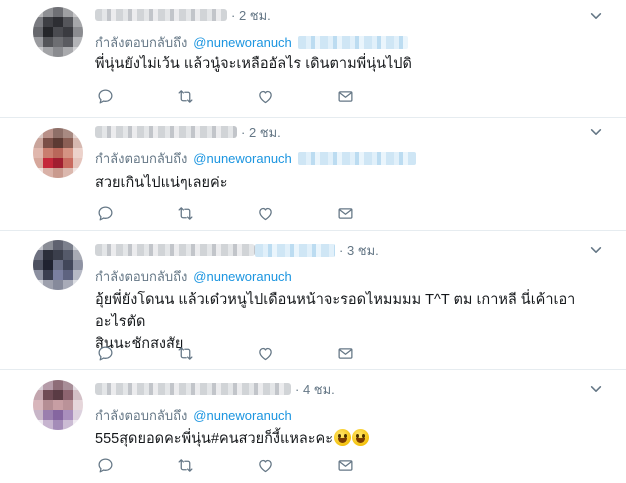 Image resolution: width=626 pixels, height=483 pixels. Describe the element at coordinates (161, 183) in the screenshot. I see `tweet-text: สวยเกินไปแน่ๆเลยค่ะ` at that location.